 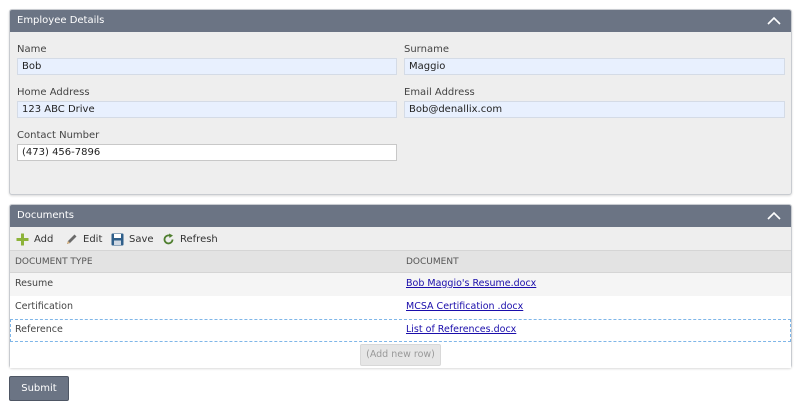 I want to click on documents-toolbar: Add Edit Save Refresh, so click(x=400, y=238).